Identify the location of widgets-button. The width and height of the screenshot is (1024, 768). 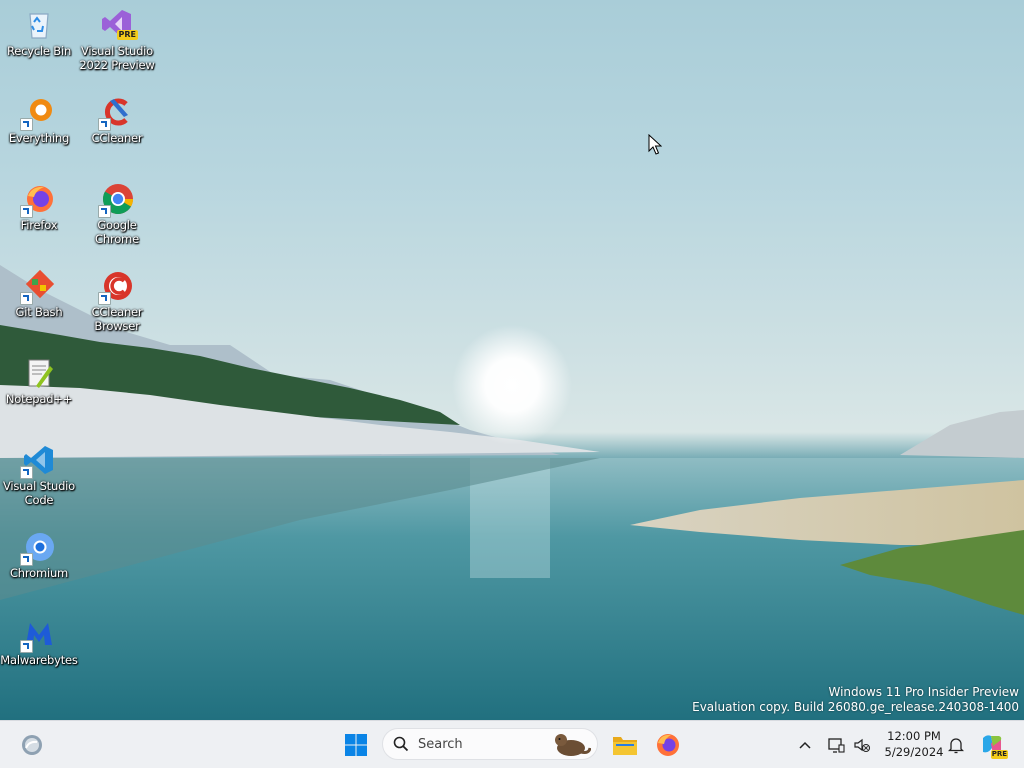
(32, 745).